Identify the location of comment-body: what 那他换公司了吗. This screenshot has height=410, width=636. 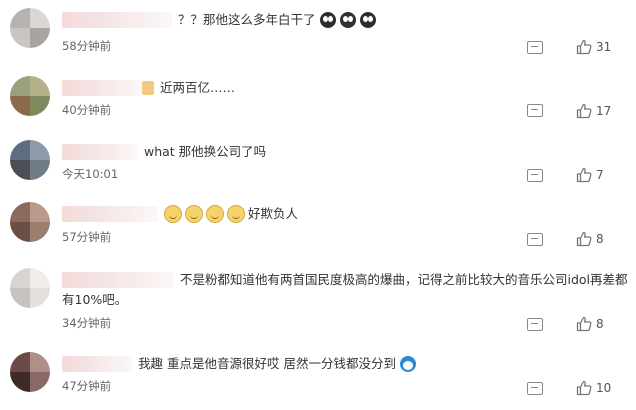
(164, 152).